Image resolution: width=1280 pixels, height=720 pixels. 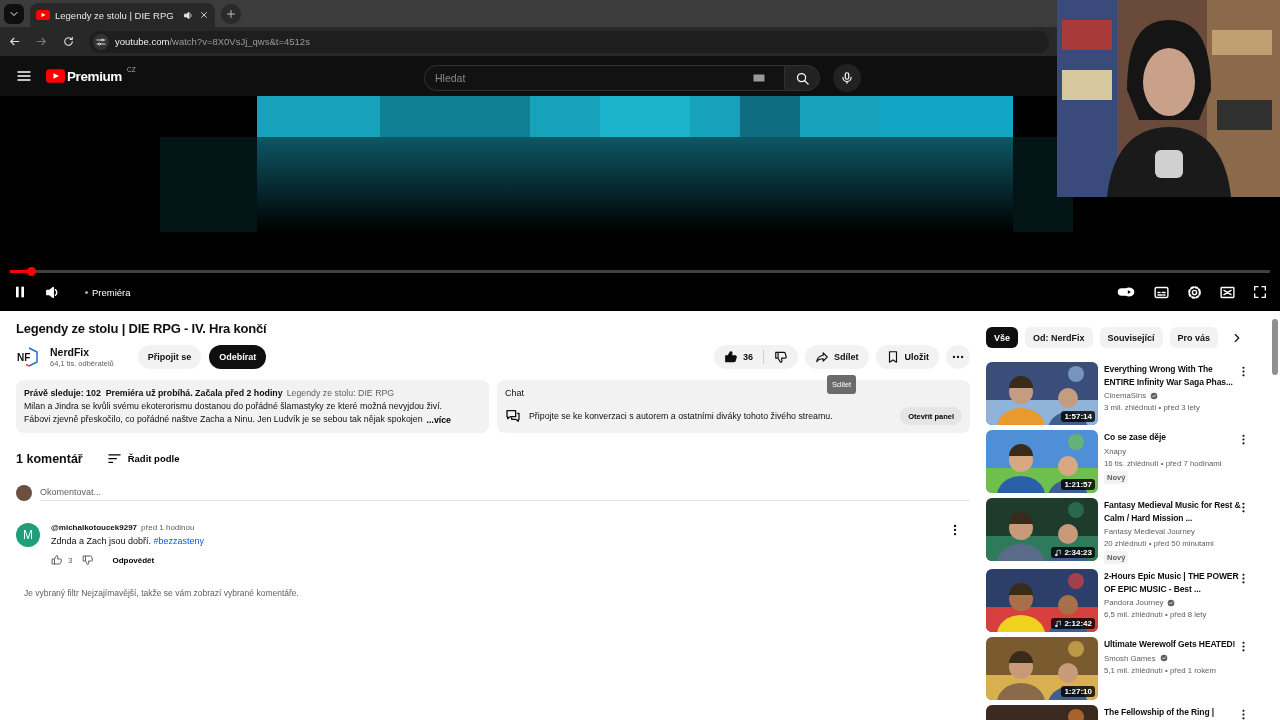 What do you see at coordinates (94, 527) in the screenshot?
I see `comment-author: @michalkotoucek9297` at bounding box center [94, 527].